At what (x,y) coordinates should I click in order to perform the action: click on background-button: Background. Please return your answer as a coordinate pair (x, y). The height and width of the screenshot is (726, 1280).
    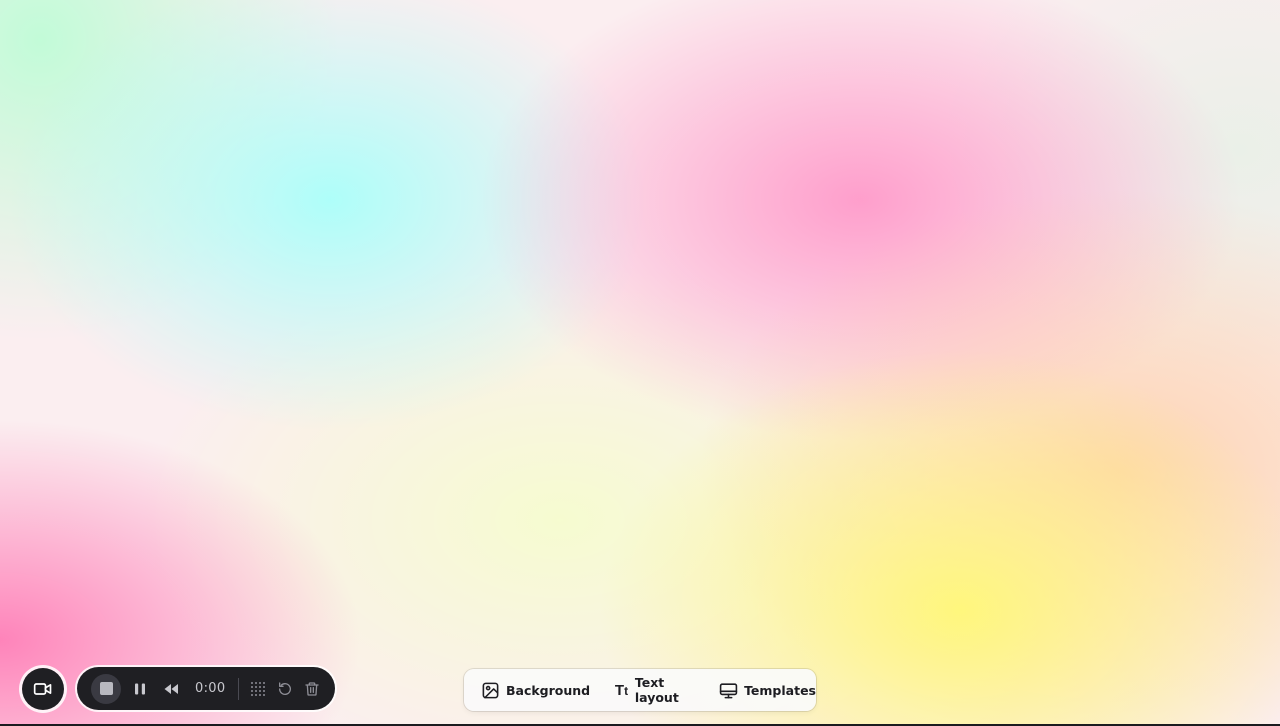
    Looking at the image, I should click on (535, 690).